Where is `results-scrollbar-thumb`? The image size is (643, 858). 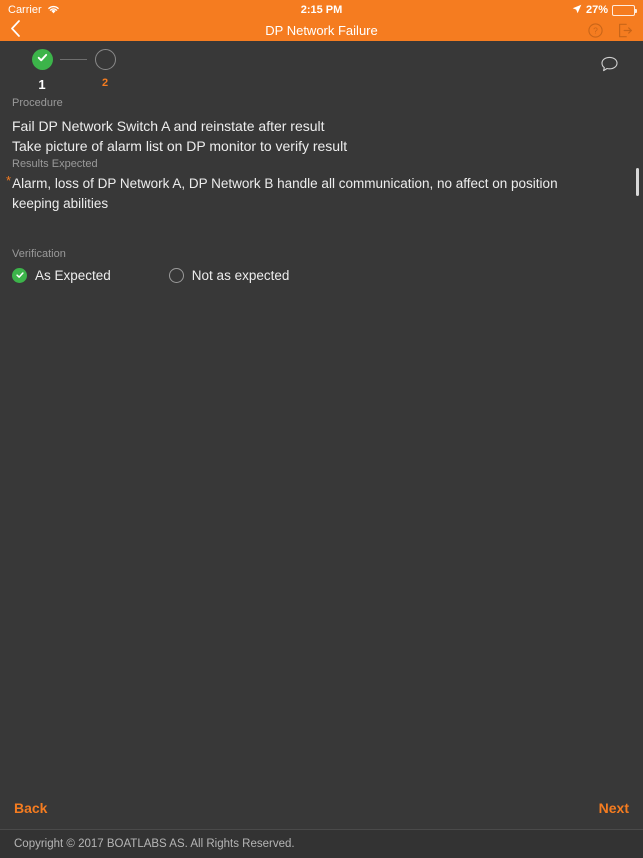 results-scrollbar-thumb is located at coordinates (637, 182).